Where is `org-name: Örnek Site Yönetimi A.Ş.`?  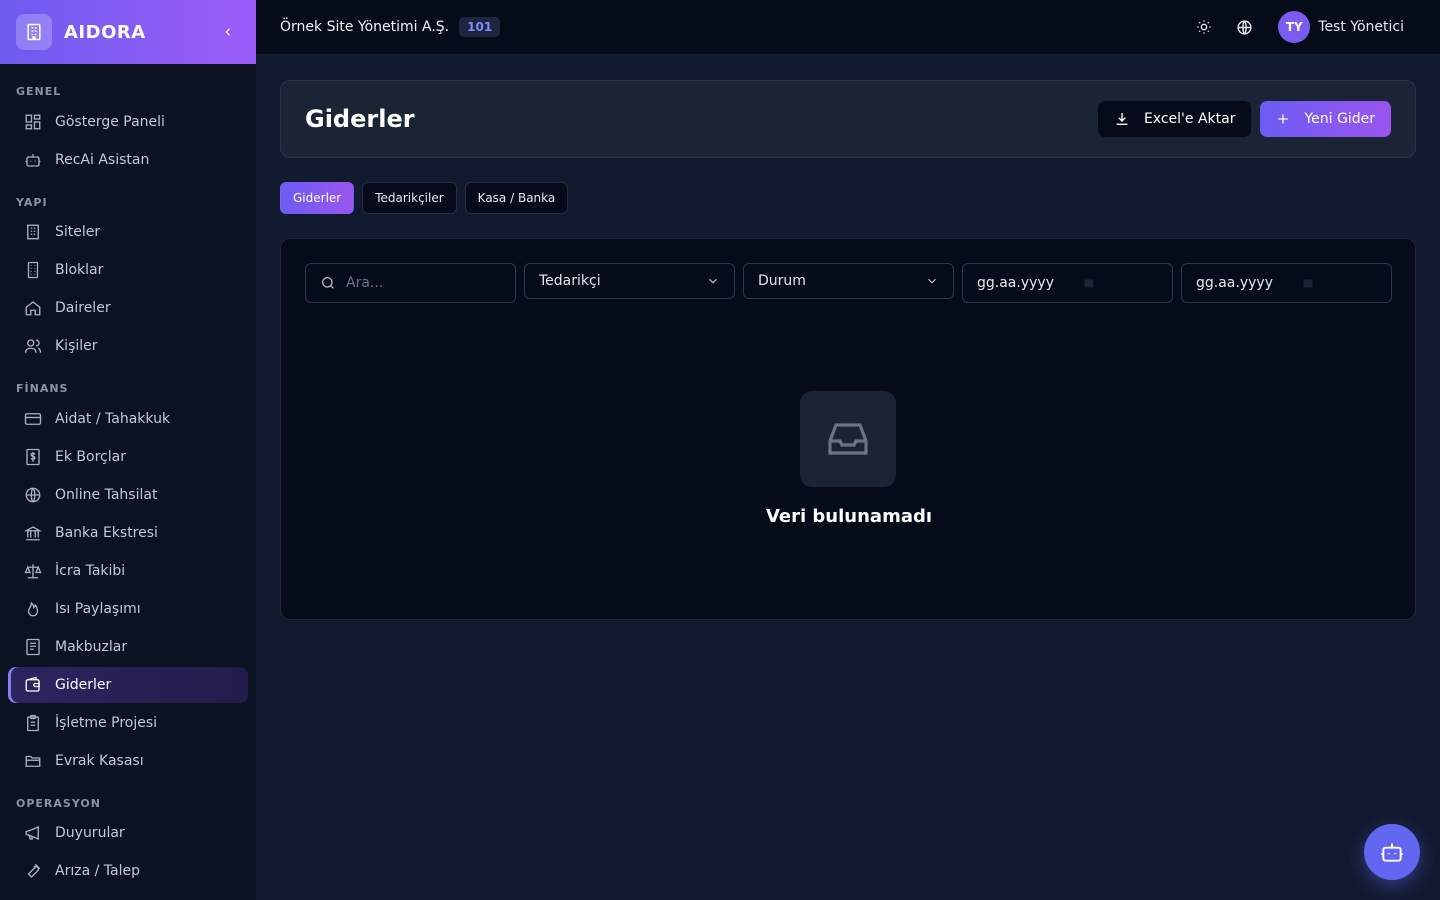
org-name: Örnek Site Yönetimi A.Ş. is located at coordinates (365, 27).